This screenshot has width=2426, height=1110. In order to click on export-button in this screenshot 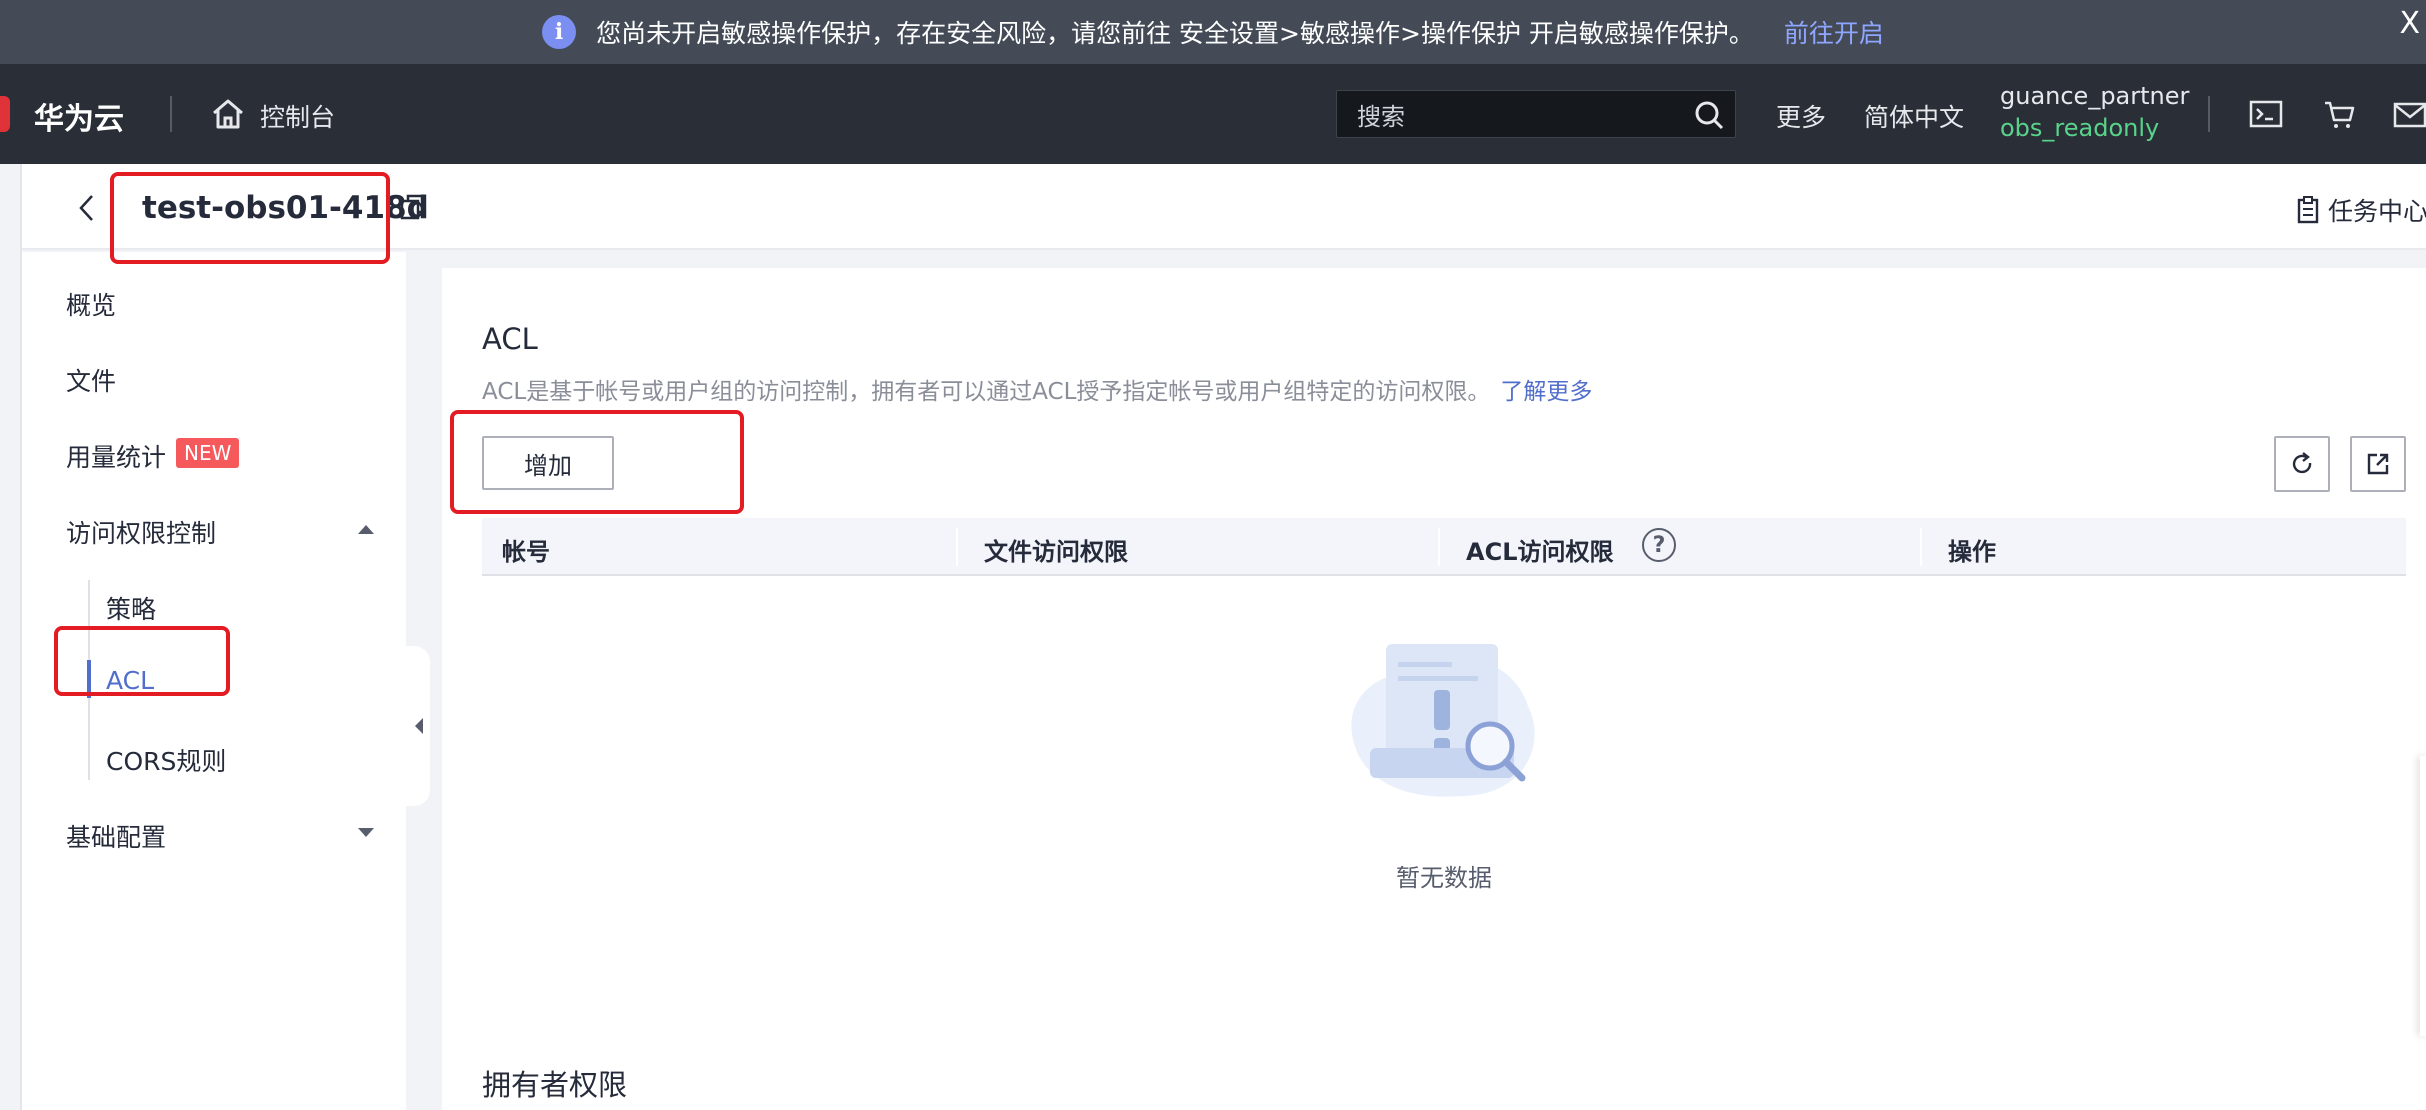, I will do `click(2378, 464)`.